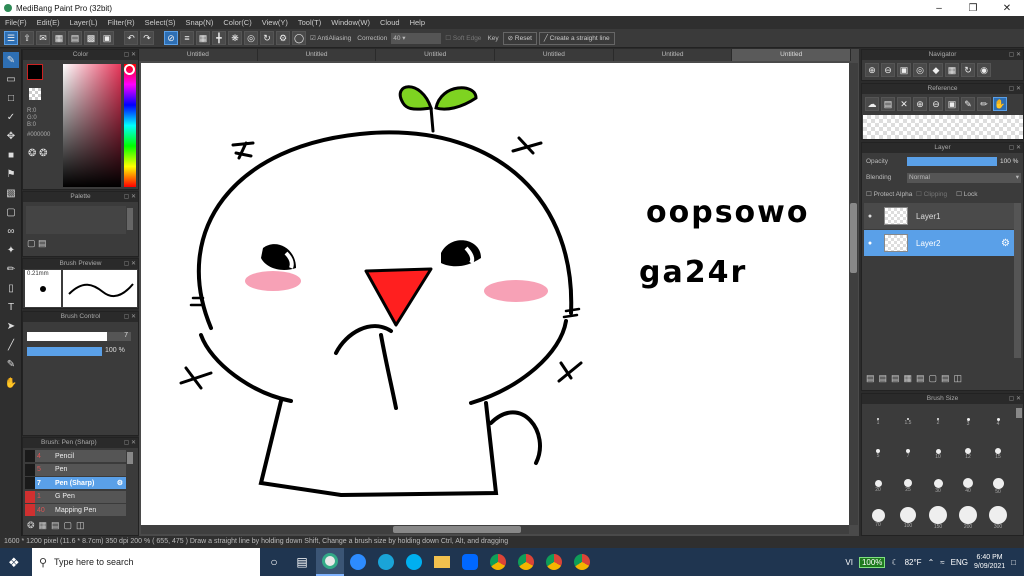 The height and width of the screenshot is (576, 1024). I want to click on layer-row: ● Layer1, so click(939, 216).